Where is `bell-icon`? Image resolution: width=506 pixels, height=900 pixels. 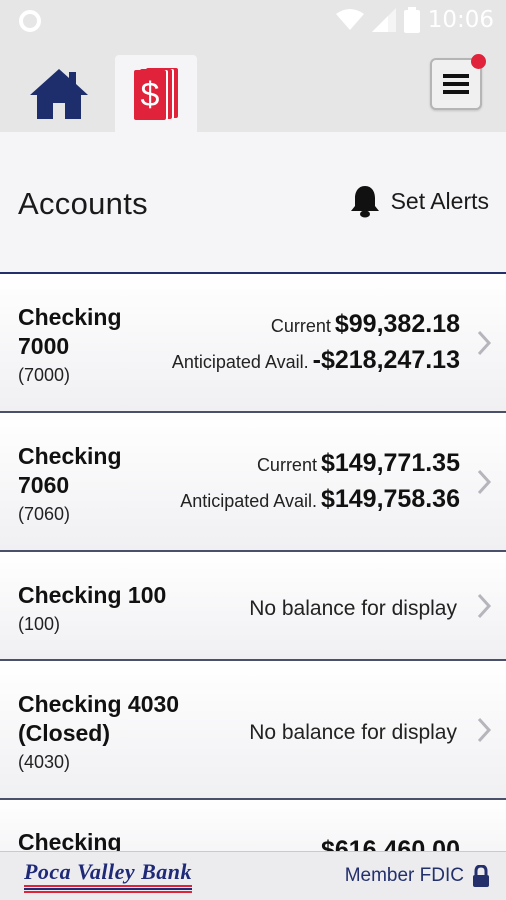 bell-icon is located at coordinates (364, 202).